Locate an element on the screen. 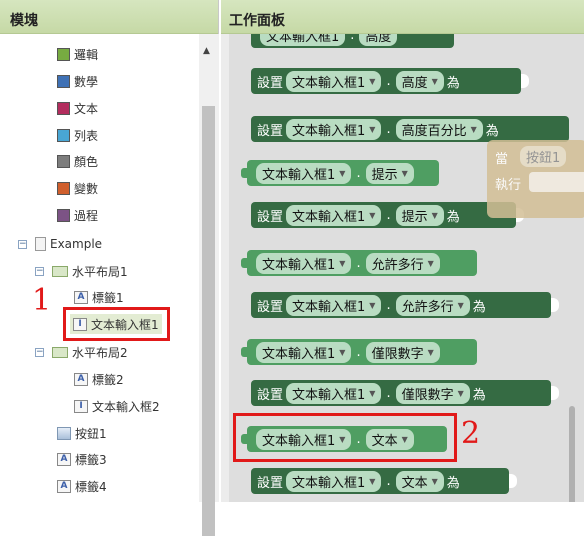 The width and height of the screenshot is (584, 536). block-get-multiline: 文本輸入框1 ▼ . 允許多行 ▼ is located at coordinates (359, 263).